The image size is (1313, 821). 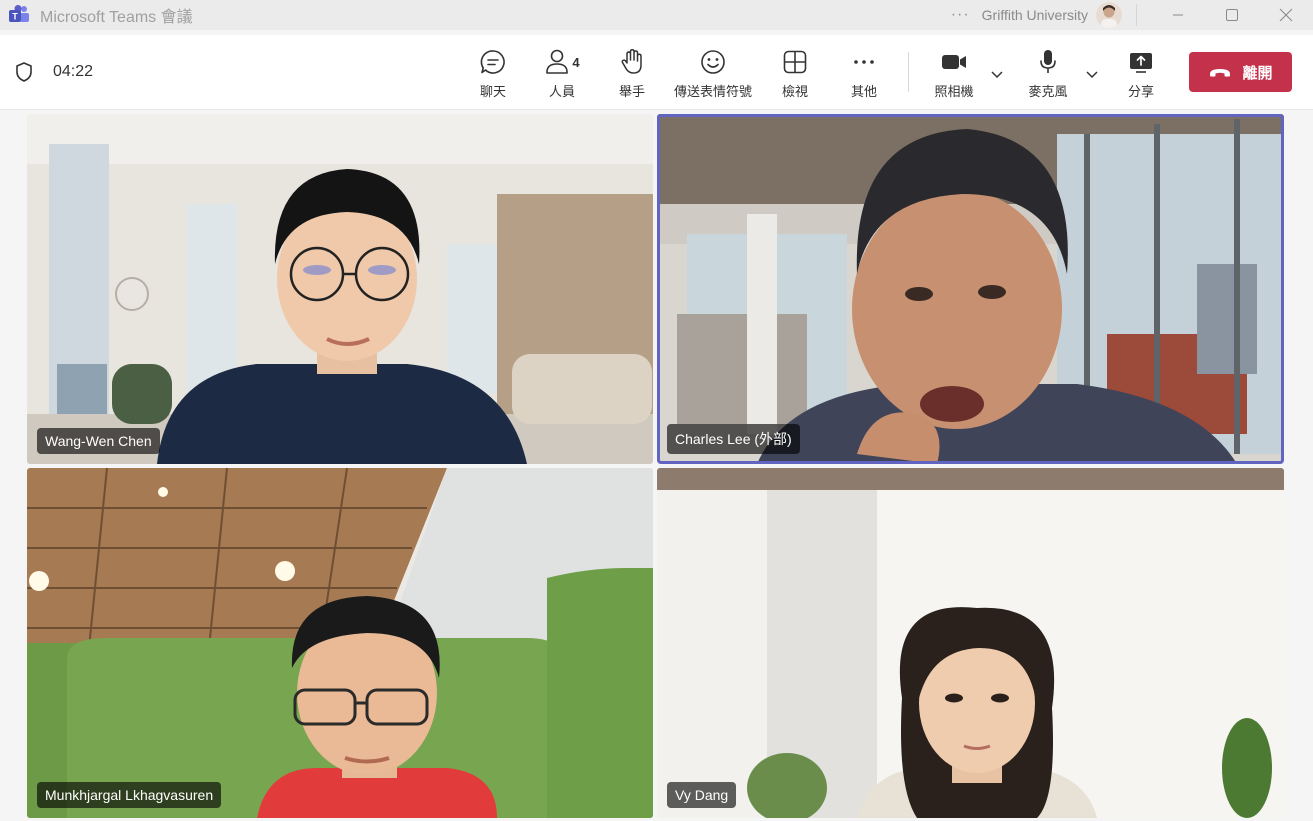 I want to click on camera-icon, so click(x=954, y=62).